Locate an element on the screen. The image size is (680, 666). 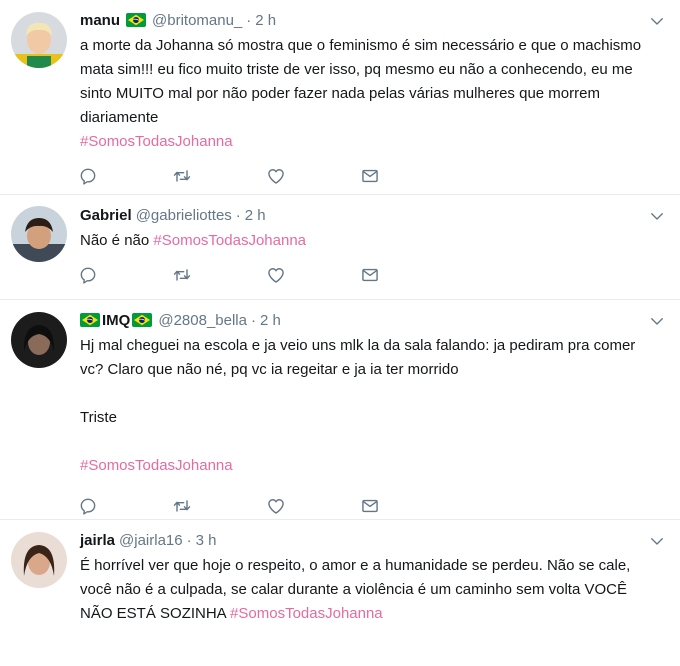
tweet-text: Não é não #SomosTodasJohanna is located at coordinates (365, 241).